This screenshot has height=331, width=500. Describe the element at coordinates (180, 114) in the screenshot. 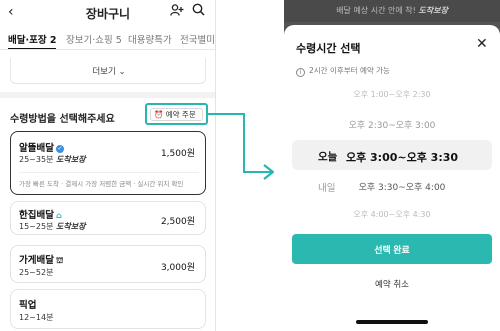

I see `reserve-order-label: 예약 주문` at that location.